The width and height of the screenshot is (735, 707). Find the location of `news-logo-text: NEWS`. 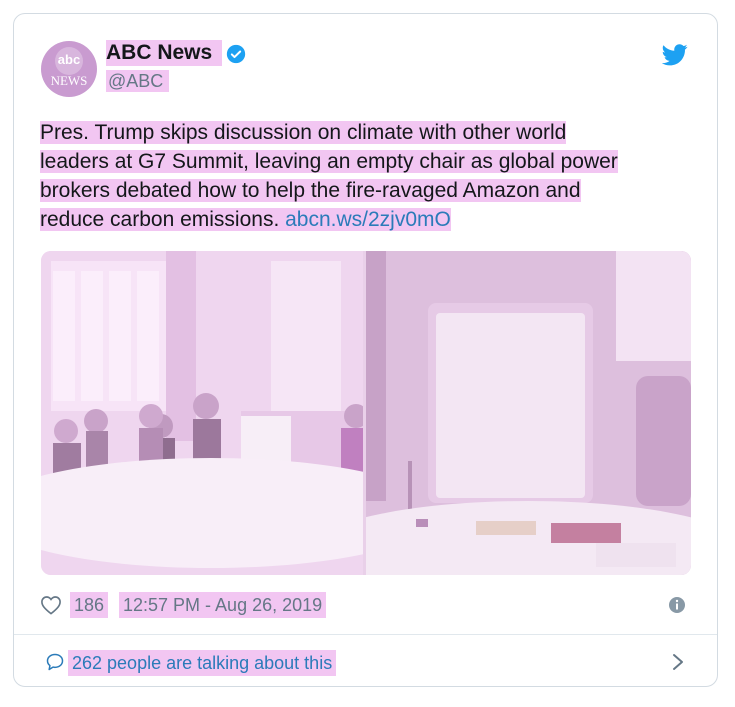

news-logo-text: NEWS is located at coordinates (69, 80).